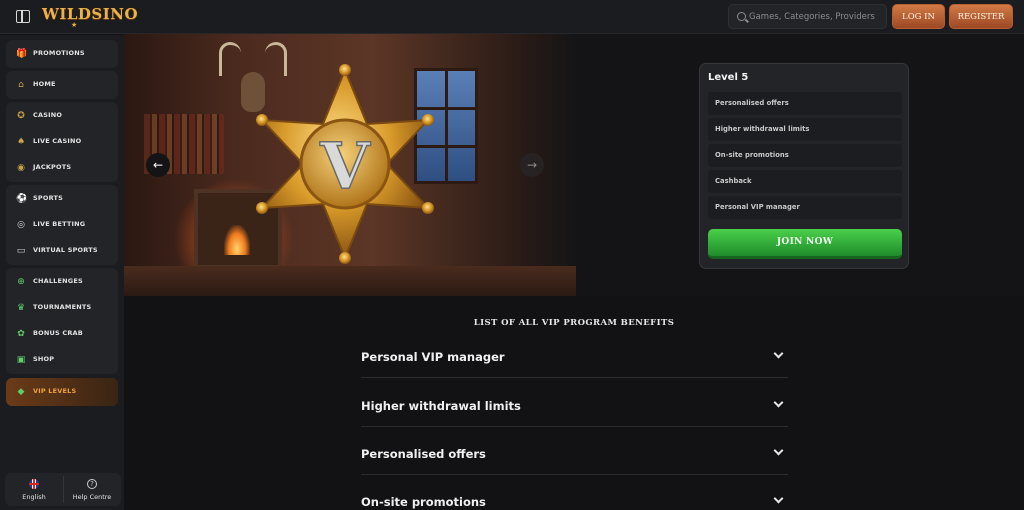  Describe the element at coordinates (21, 116) in the screenshot. I see `chip-icon: ✪` at that location.